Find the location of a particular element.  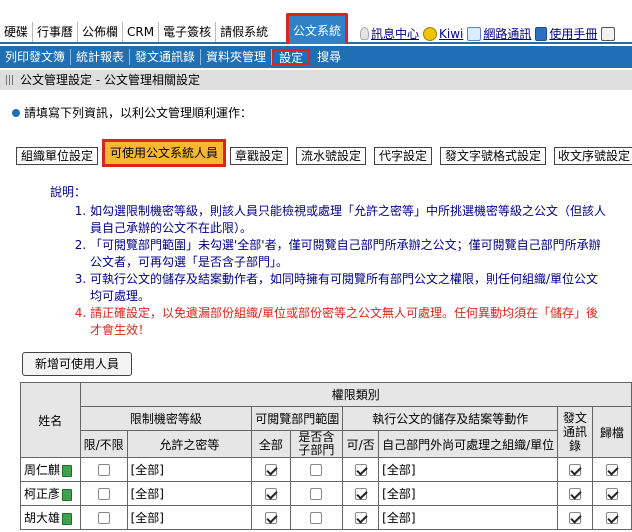

instruction: 請填寫下列資訊，以利公文管理順利運作： is located at coordinates (132, 112).